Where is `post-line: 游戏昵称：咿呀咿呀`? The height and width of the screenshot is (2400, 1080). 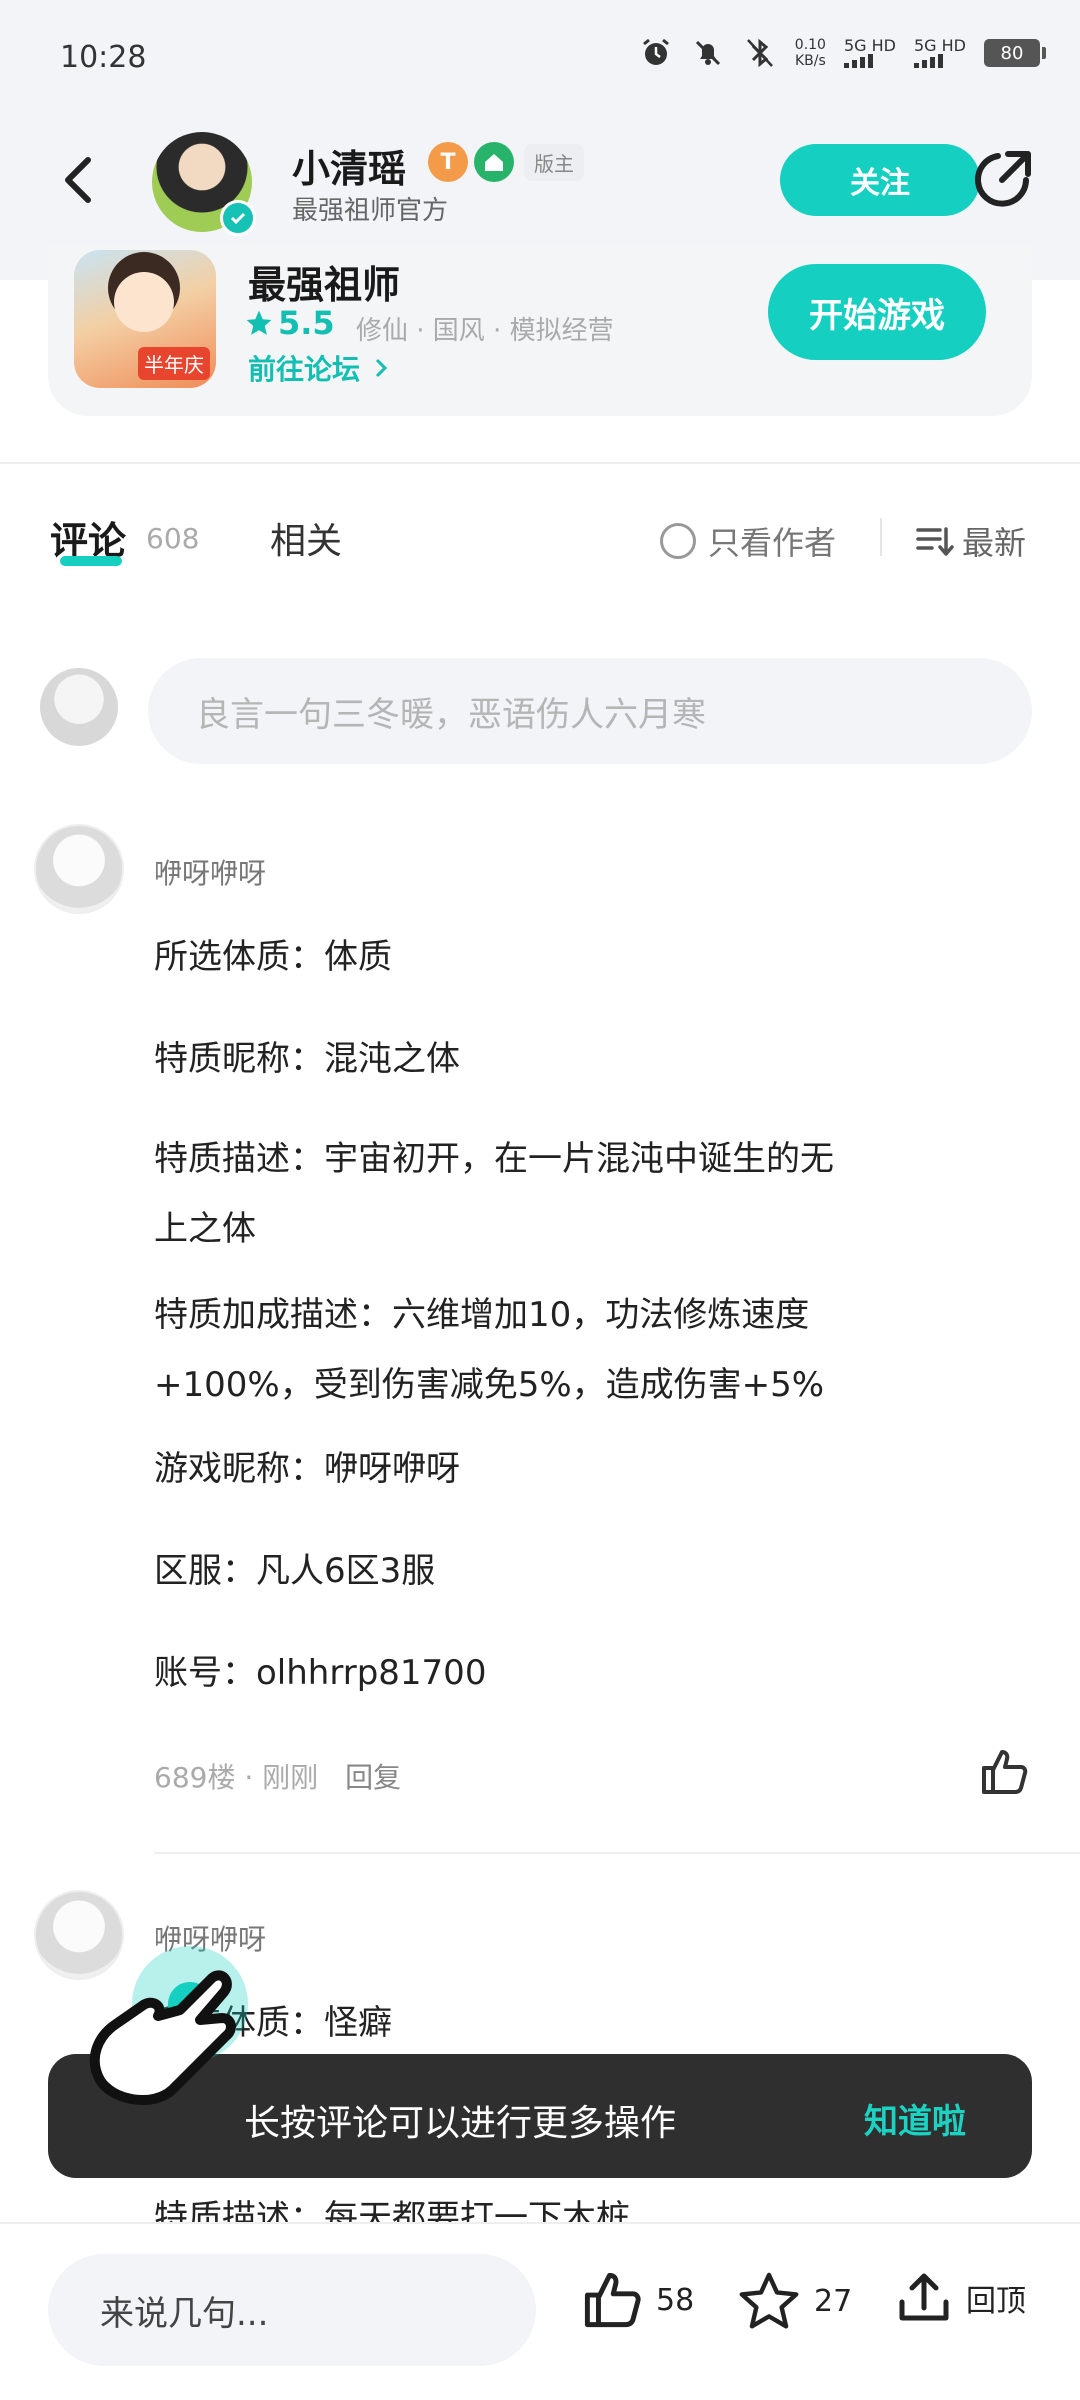 post-line: 游戏昵称：咿呀咿呀 is located at coordinates (307, 1469).